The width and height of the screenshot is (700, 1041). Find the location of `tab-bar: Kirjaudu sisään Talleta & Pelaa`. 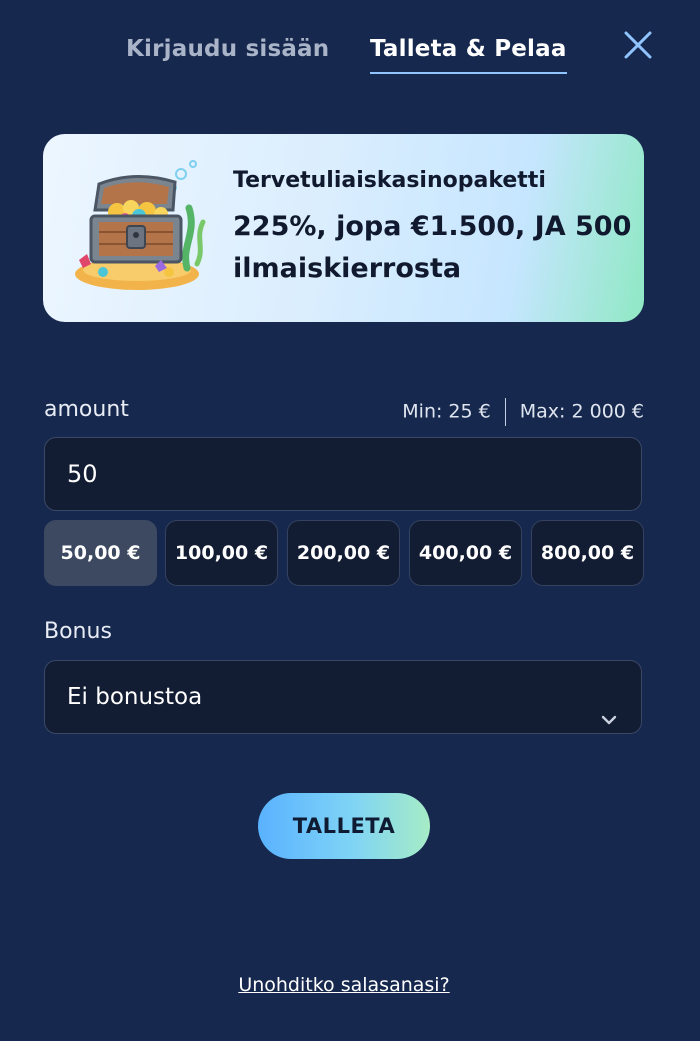

tab-bar: Kirjaudu sisään Talleta & Pelaa is located at coordinates (350, 54).